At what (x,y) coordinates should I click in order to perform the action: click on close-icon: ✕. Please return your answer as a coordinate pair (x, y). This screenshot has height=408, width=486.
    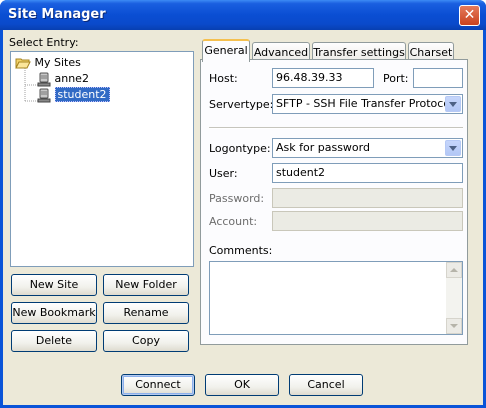
    Looking at the image, I should click on (469, 15).